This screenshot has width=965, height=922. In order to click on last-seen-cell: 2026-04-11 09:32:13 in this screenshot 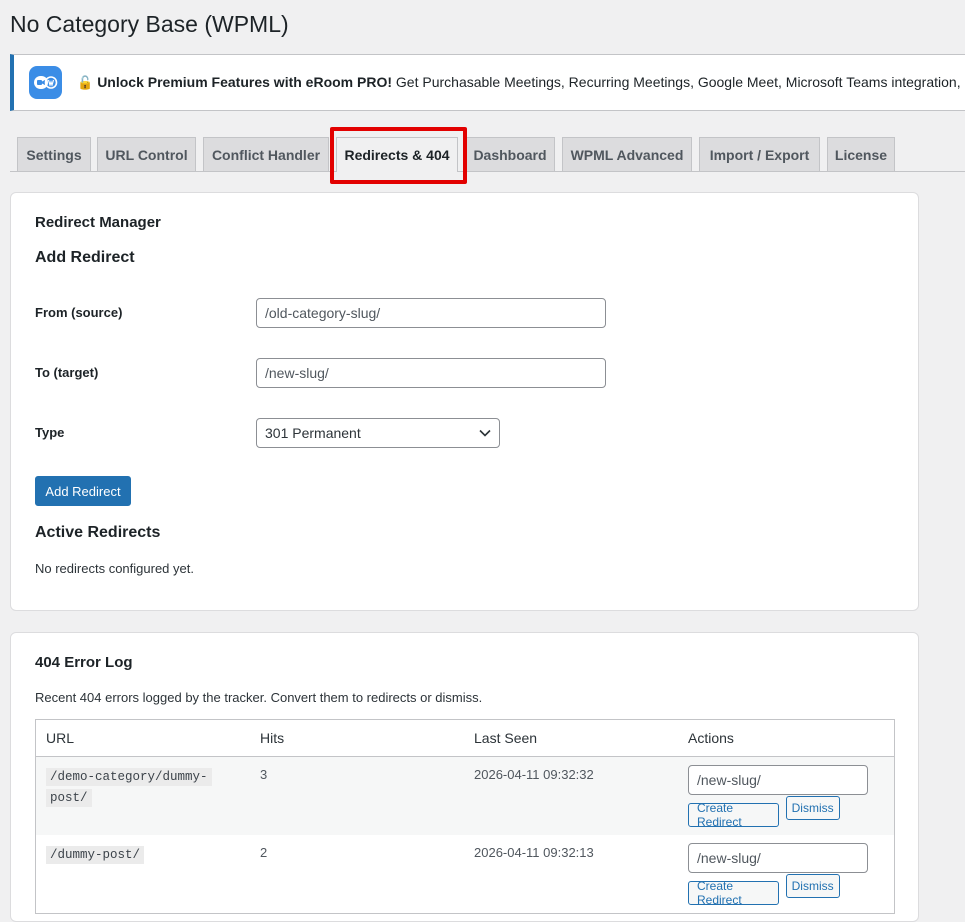, I will do `click(534, 852)`.